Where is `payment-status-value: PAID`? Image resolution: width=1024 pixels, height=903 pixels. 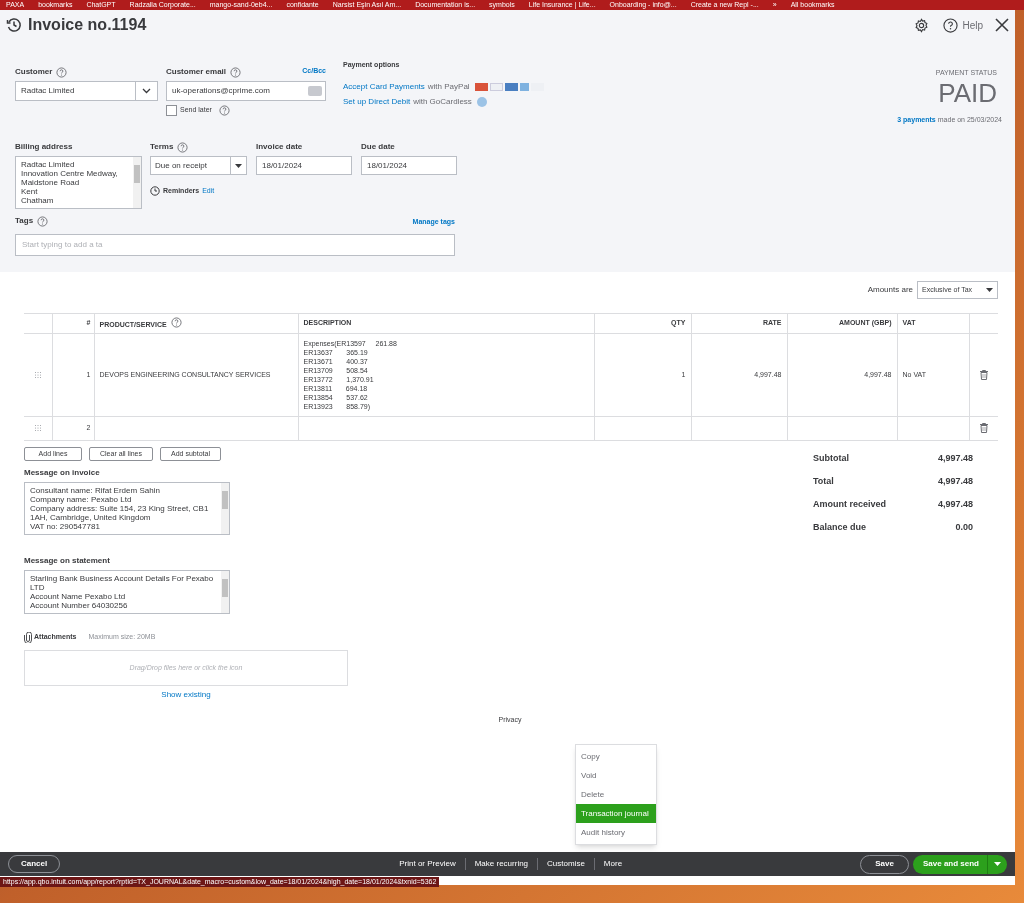 payment-status-value: PAID is located at coordinates (967, 92).